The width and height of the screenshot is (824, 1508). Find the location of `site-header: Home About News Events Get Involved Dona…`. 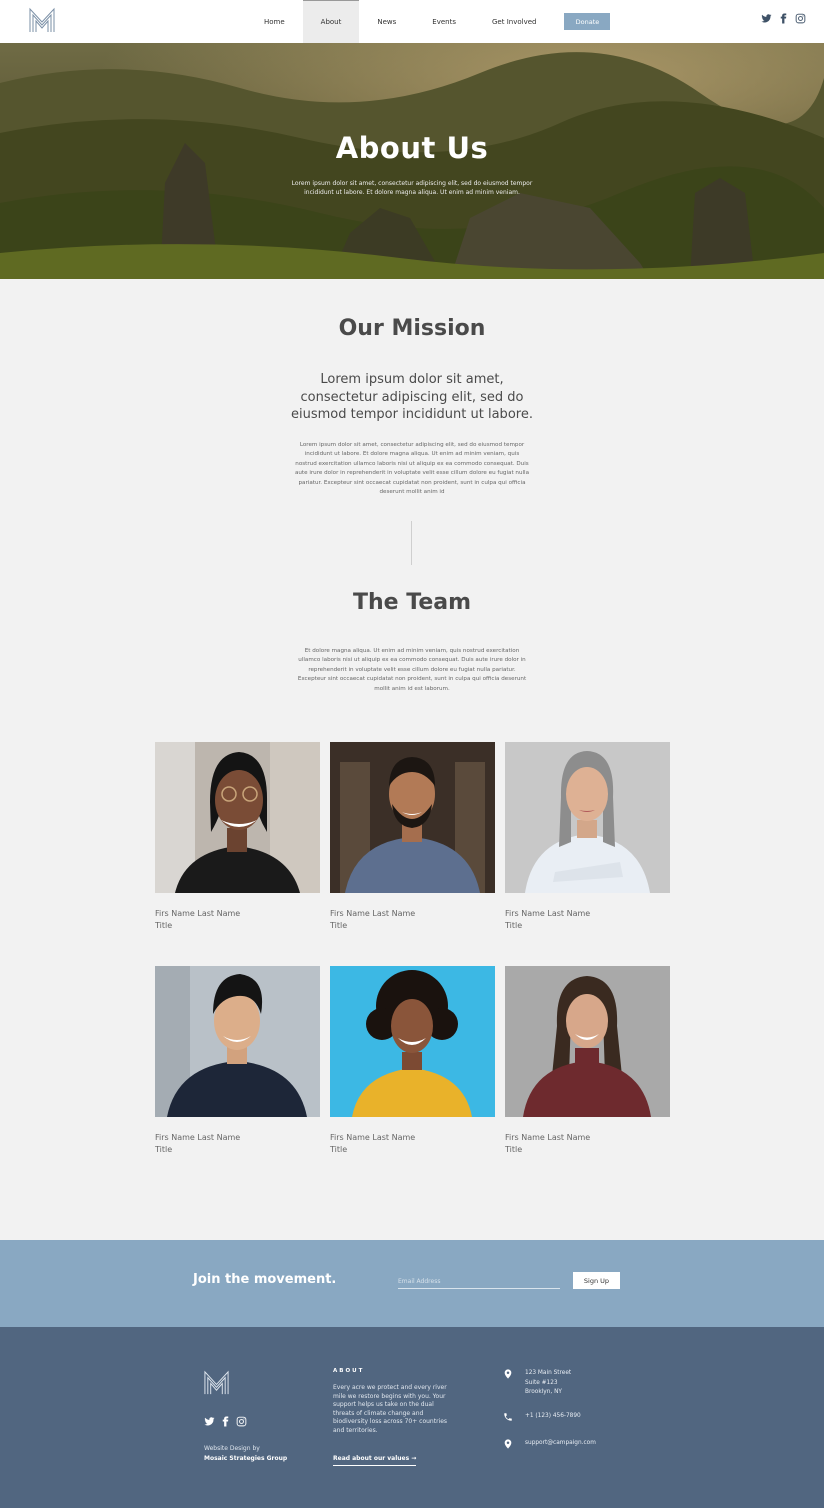

site-header: Home About News Events Get Involved Dona… is located at coordinates (412, 21).